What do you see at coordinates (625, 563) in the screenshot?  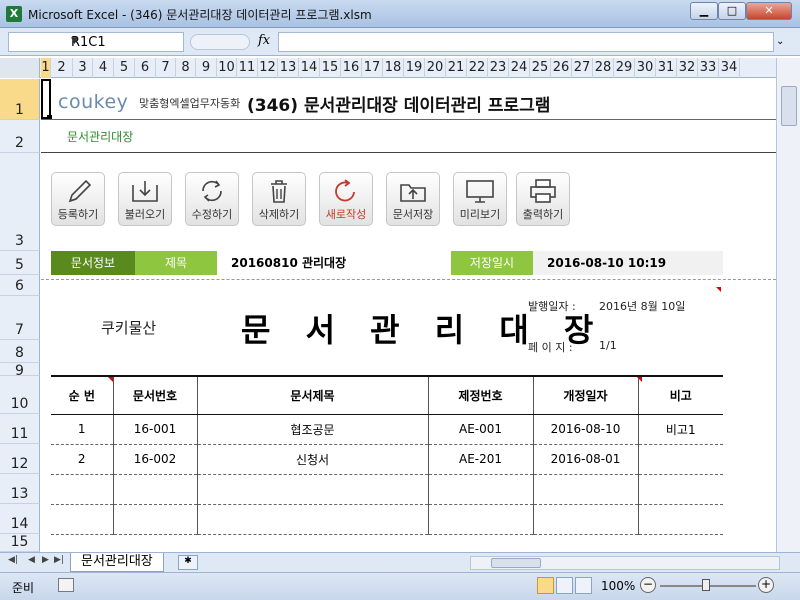 I see `horizontal-scrollbar` at bounding box center [625, 563].